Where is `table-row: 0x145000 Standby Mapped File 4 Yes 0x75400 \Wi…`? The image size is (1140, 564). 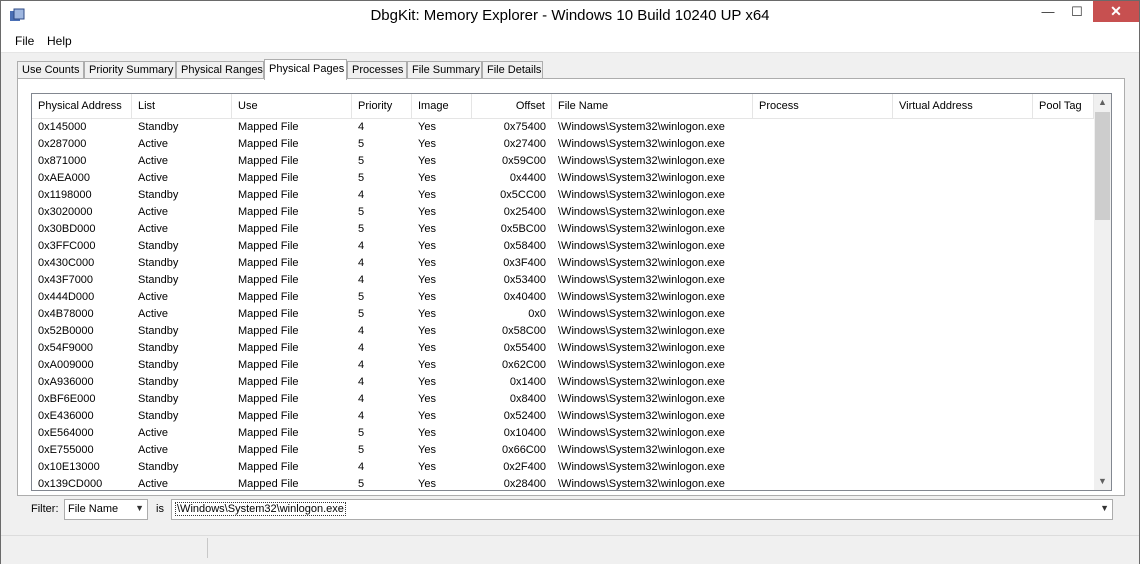 table-row: 0x145000 Standby Mapped File 4 Yes 0x75400 \Wi… is located at coordinates (563, 127).